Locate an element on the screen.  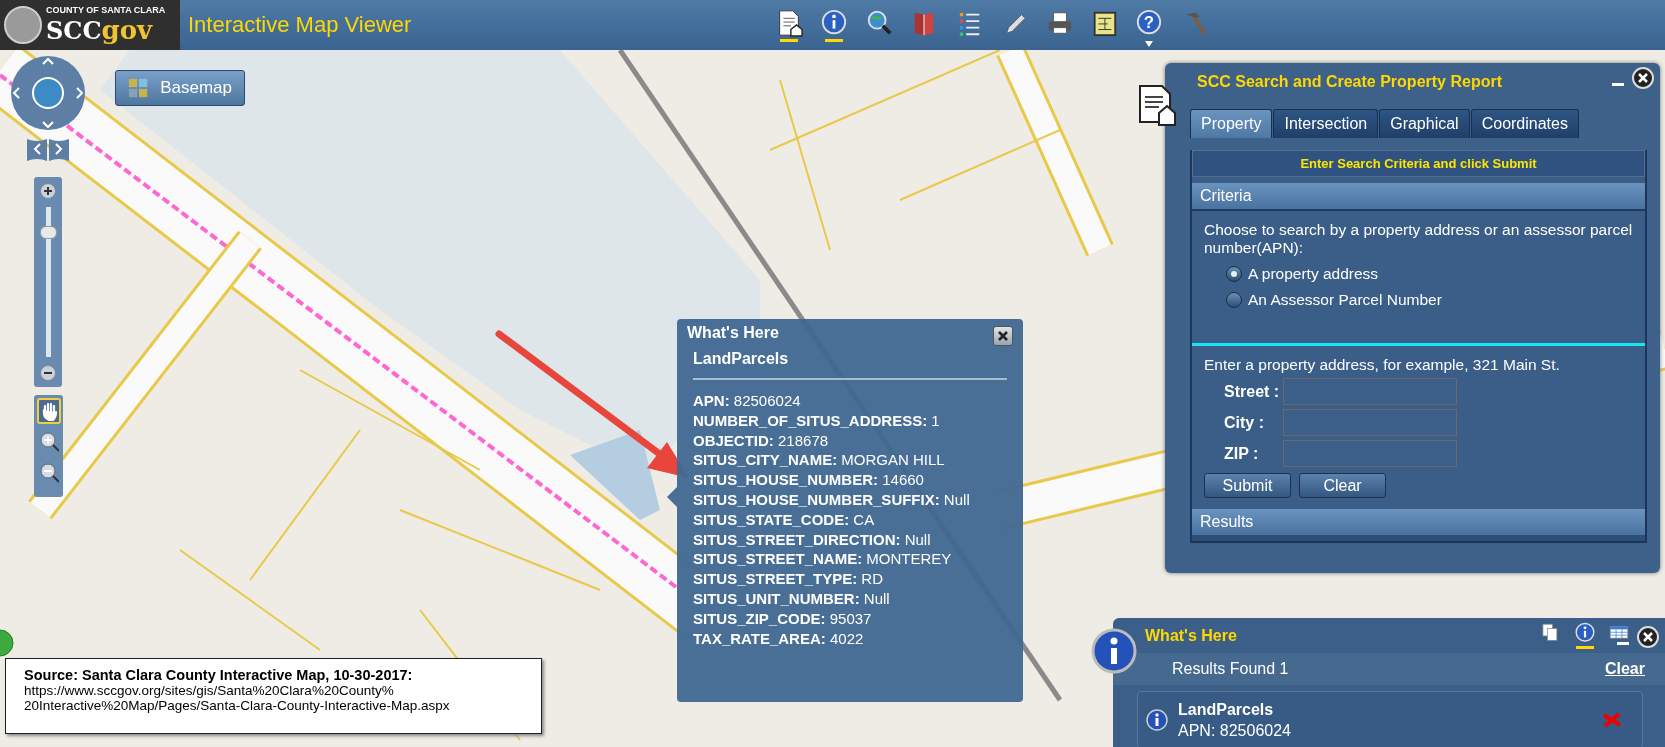
attribute-line: NUMBER_OF_SITUS_ADDRESS: 1 is located at coordinates (817, 420).